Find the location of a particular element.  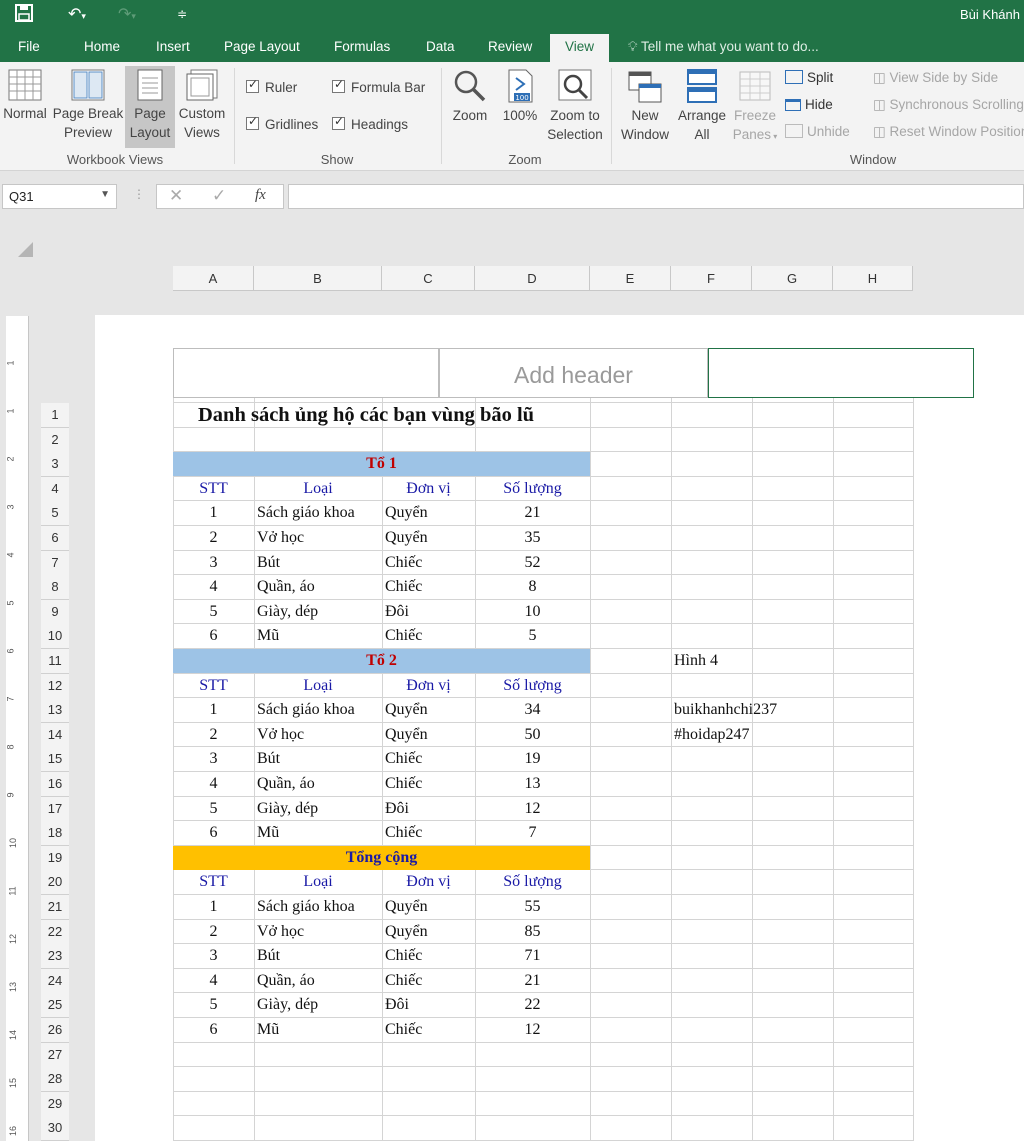

normal-view-button: Normal is located at coordinates (25, 92).